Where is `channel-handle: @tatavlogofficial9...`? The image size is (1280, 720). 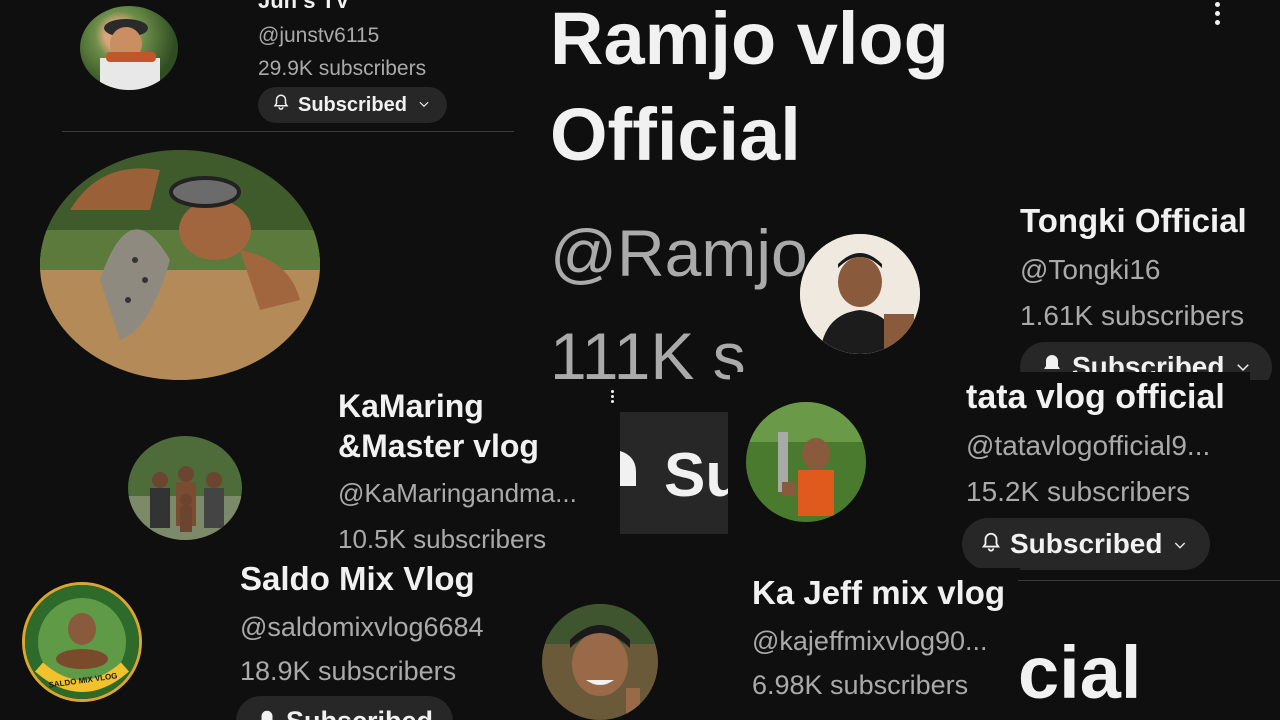 channel-handle: @tatavlogofficial9... is located at coordinates (1088, 445).